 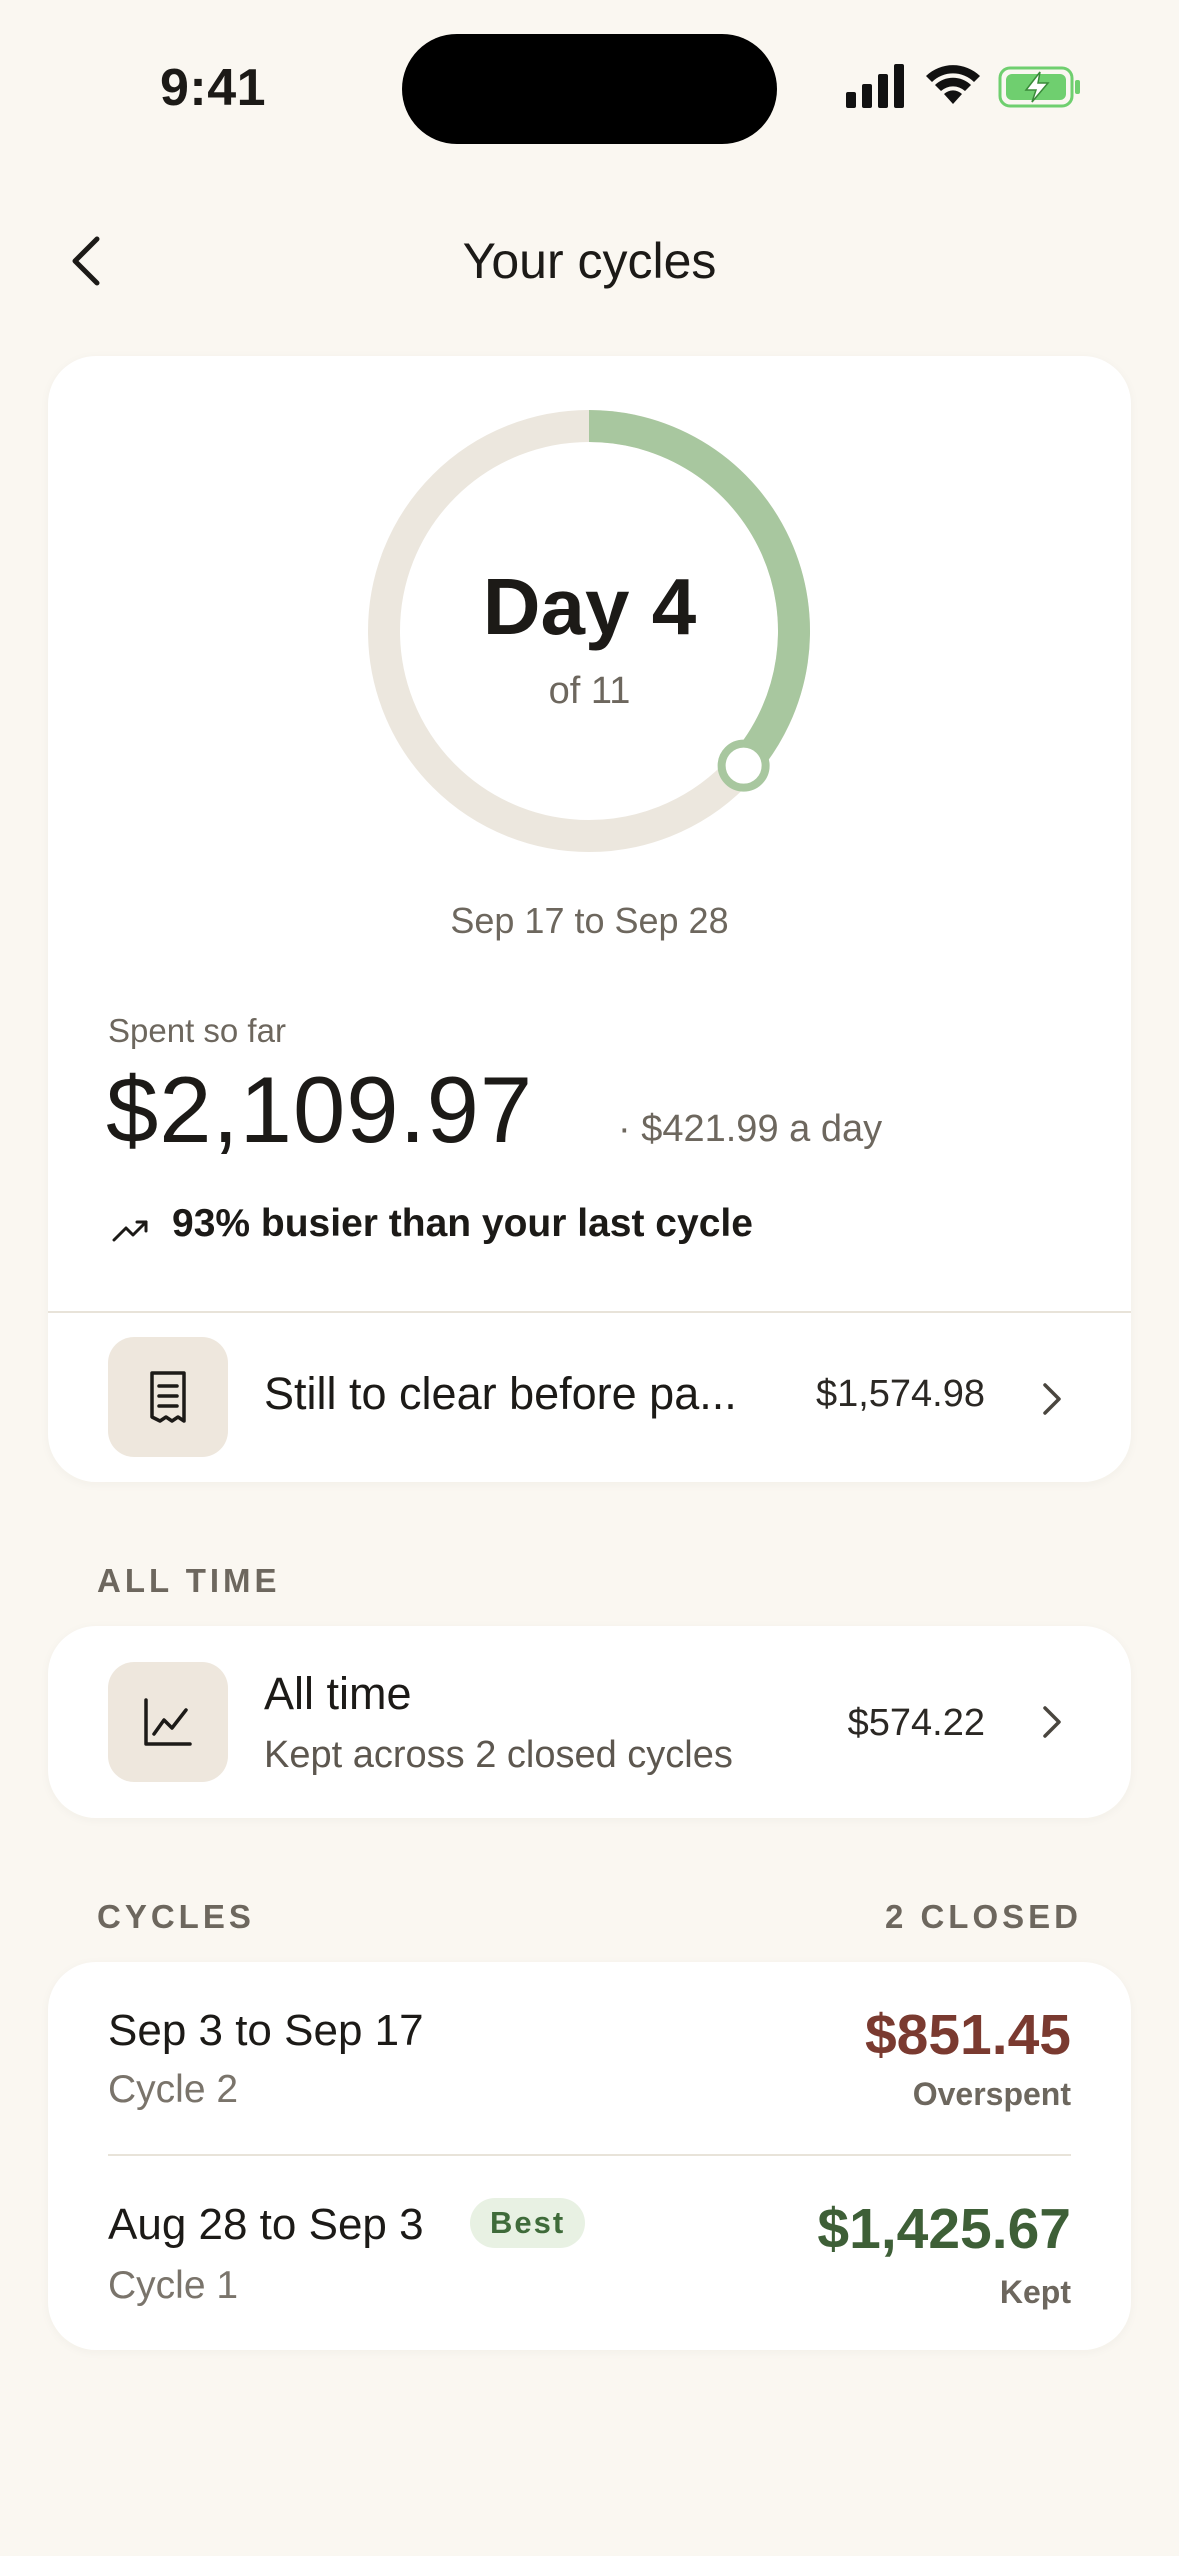 I want to click on total-days: of 11, so click(x=589, y=691).